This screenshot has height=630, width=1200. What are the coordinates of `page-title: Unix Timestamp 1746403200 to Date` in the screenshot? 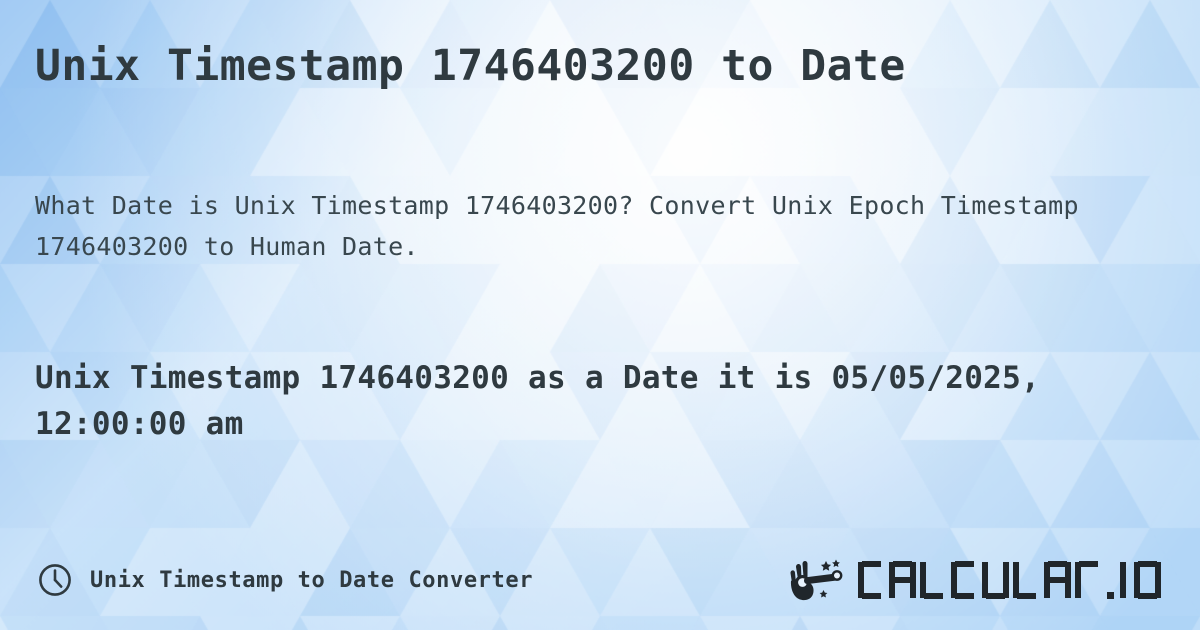 It's located at (470, 66).